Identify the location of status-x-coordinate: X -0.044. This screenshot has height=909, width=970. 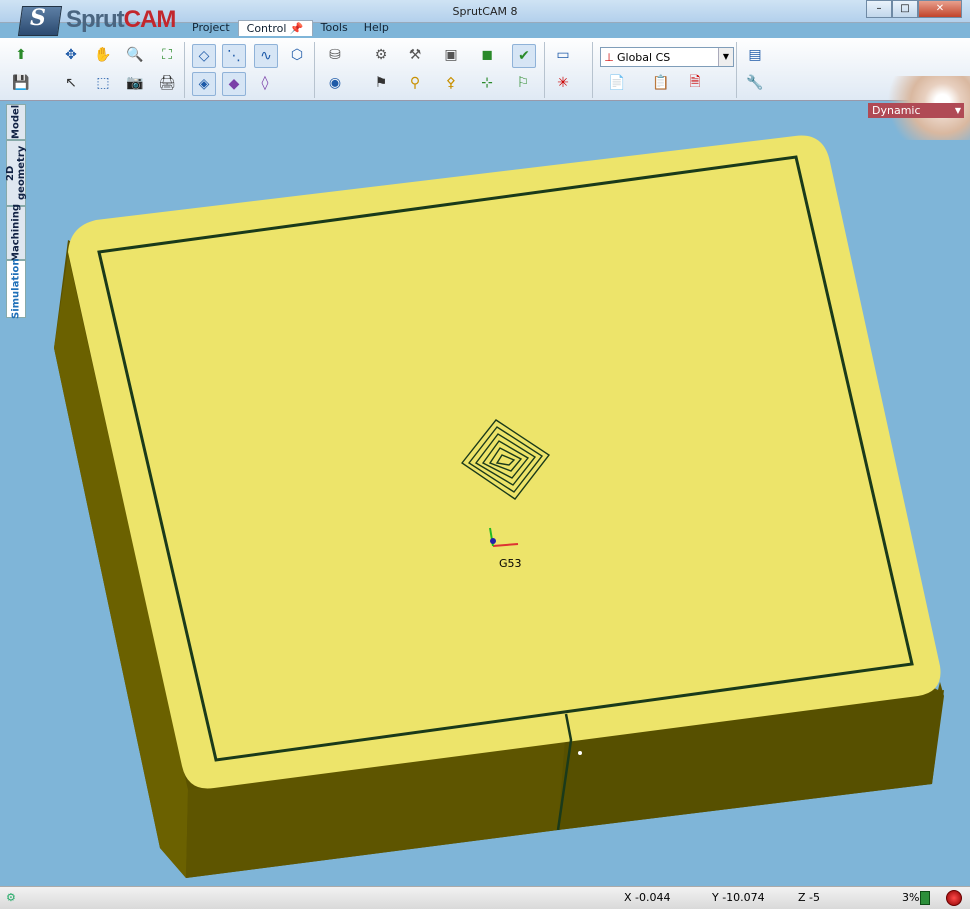
(647, 897).